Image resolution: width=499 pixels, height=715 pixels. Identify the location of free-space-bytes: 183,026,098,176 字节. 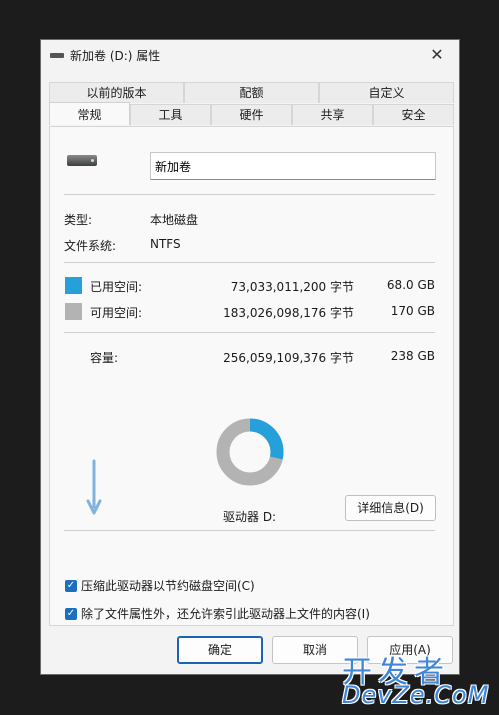
(288, 313).